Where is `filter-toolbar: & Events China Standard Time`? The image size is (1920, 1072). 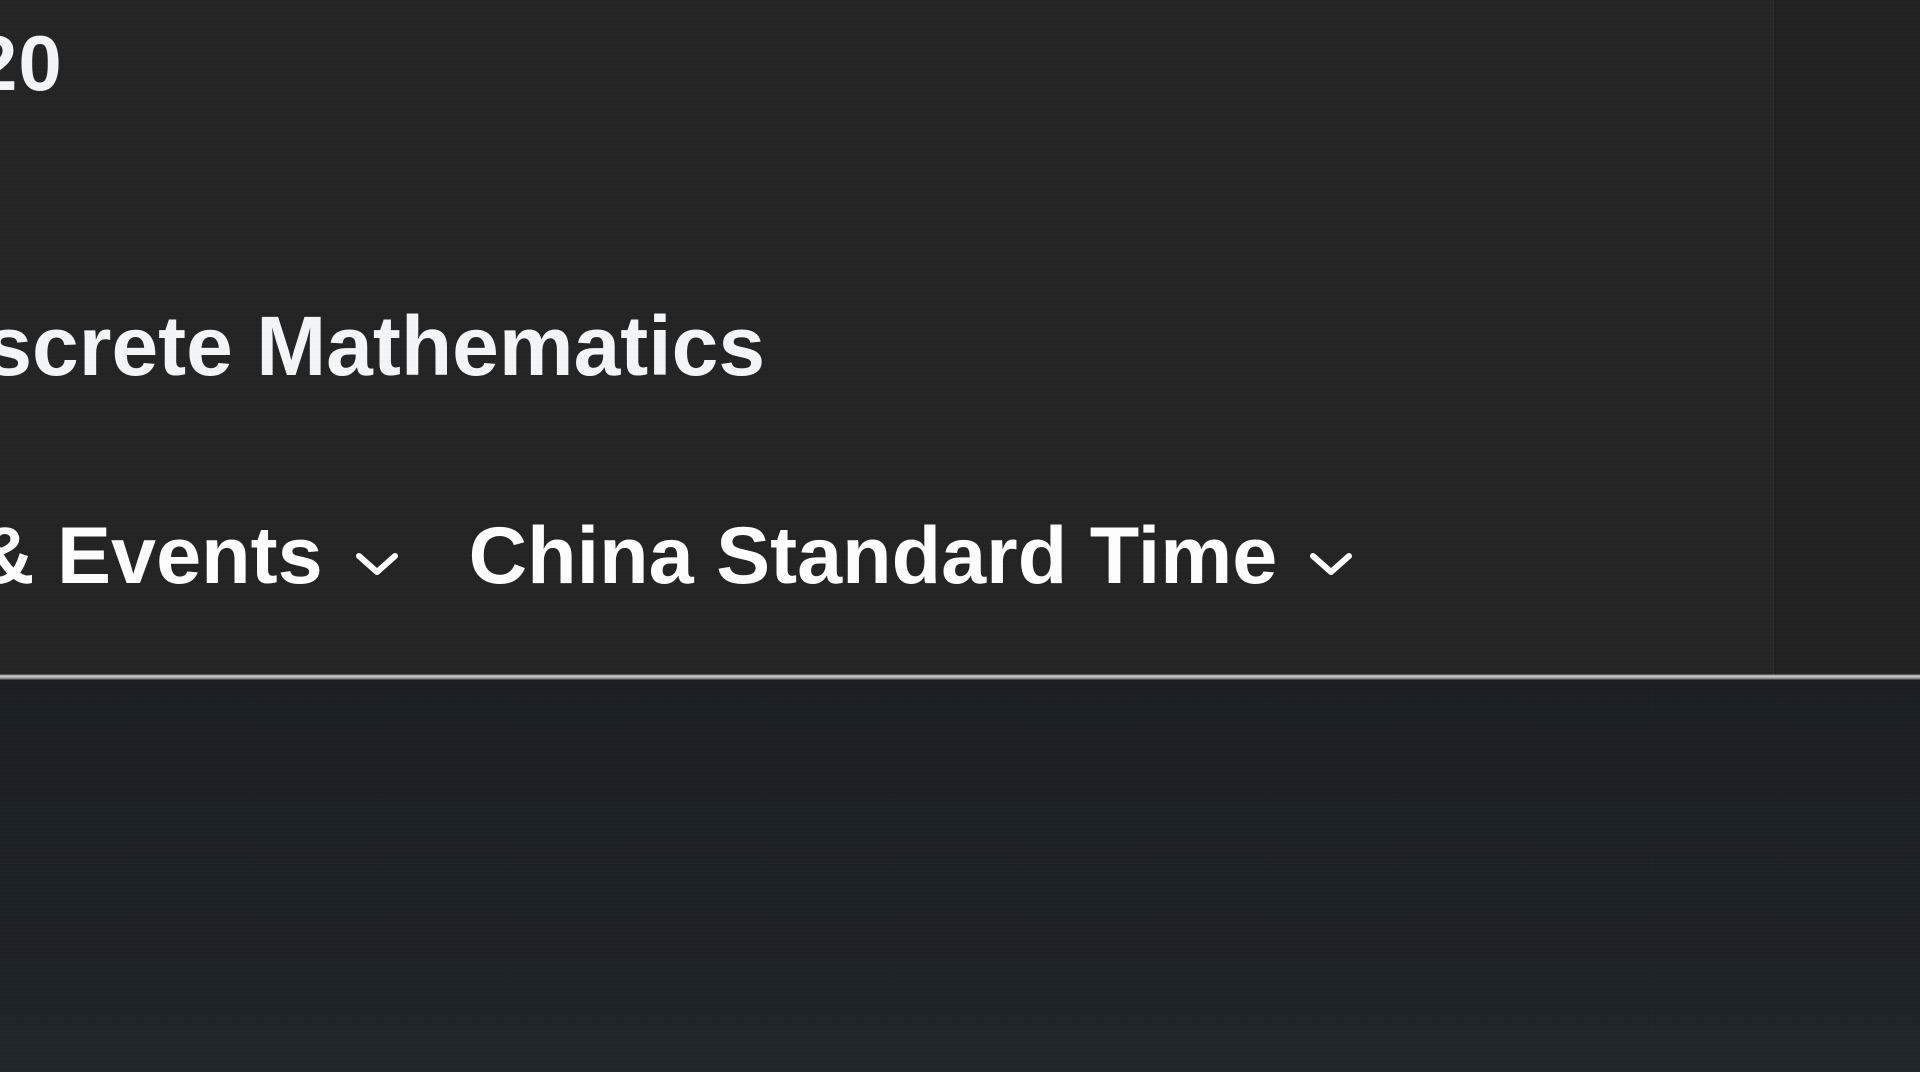 filter-toolbar: & Events China Standard Time is located at coordinates (677, 556).